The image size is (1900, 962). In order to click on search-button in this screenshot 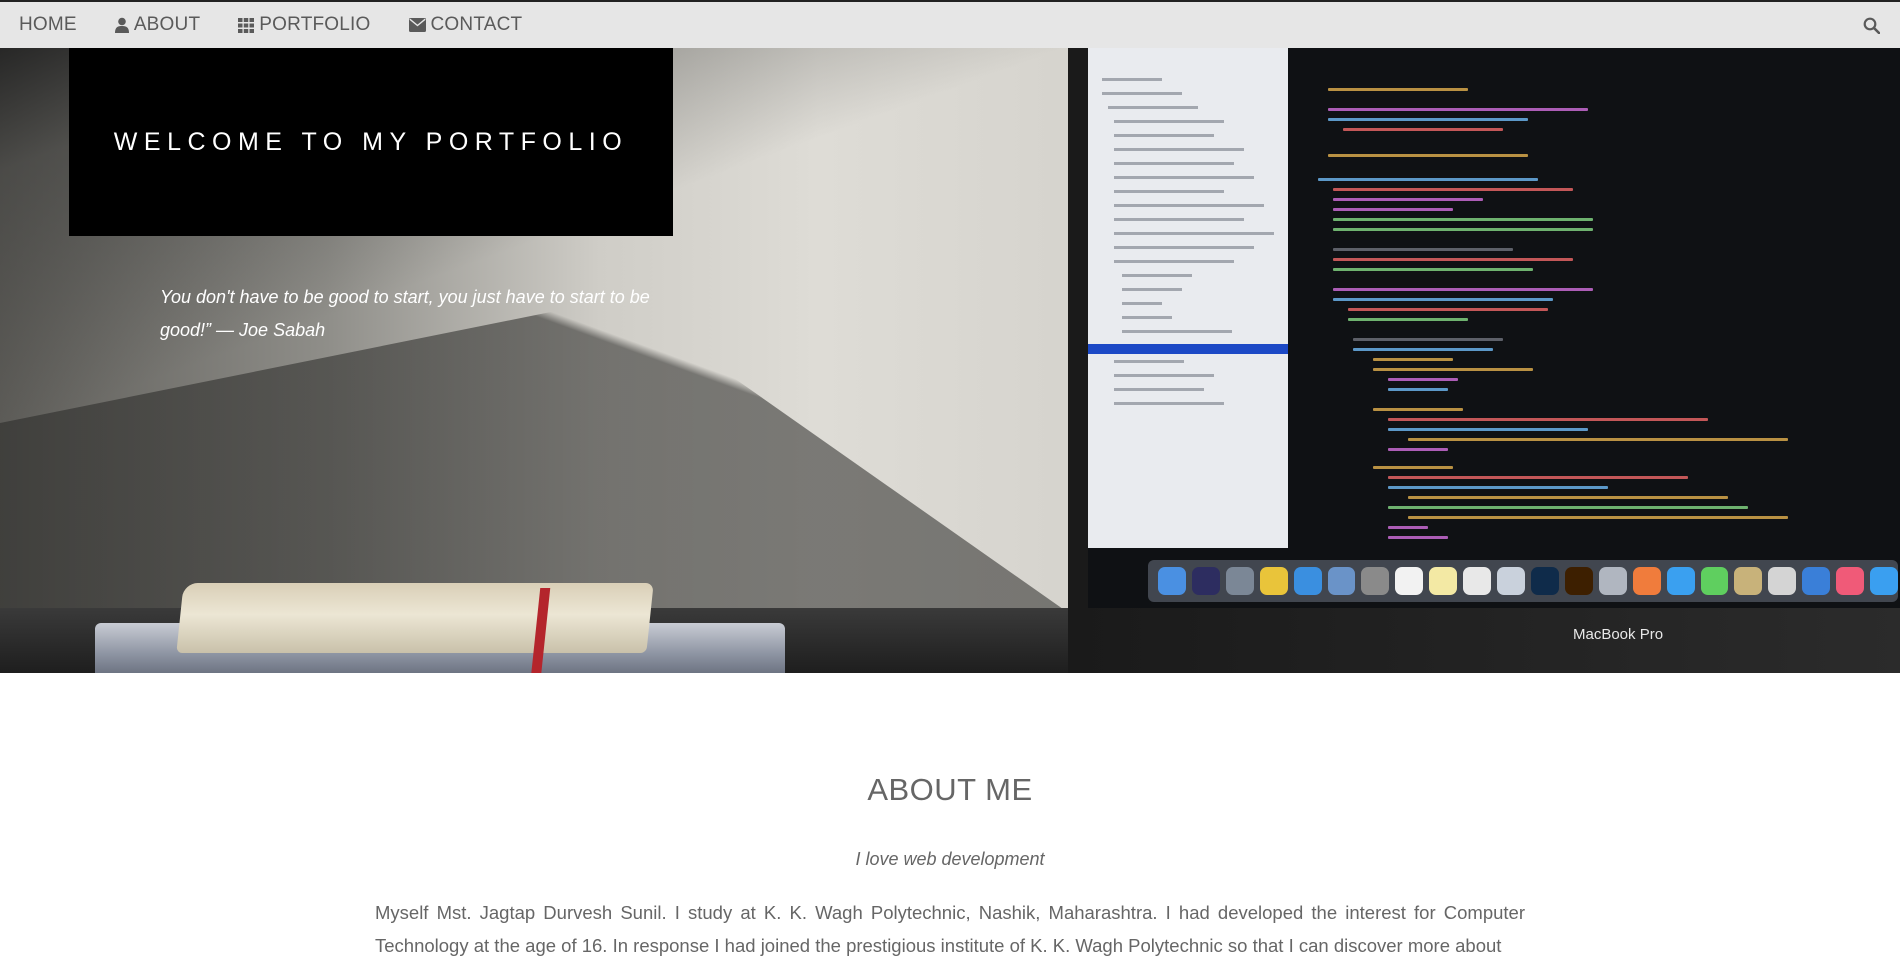, I will do `click(1871, 25)`.